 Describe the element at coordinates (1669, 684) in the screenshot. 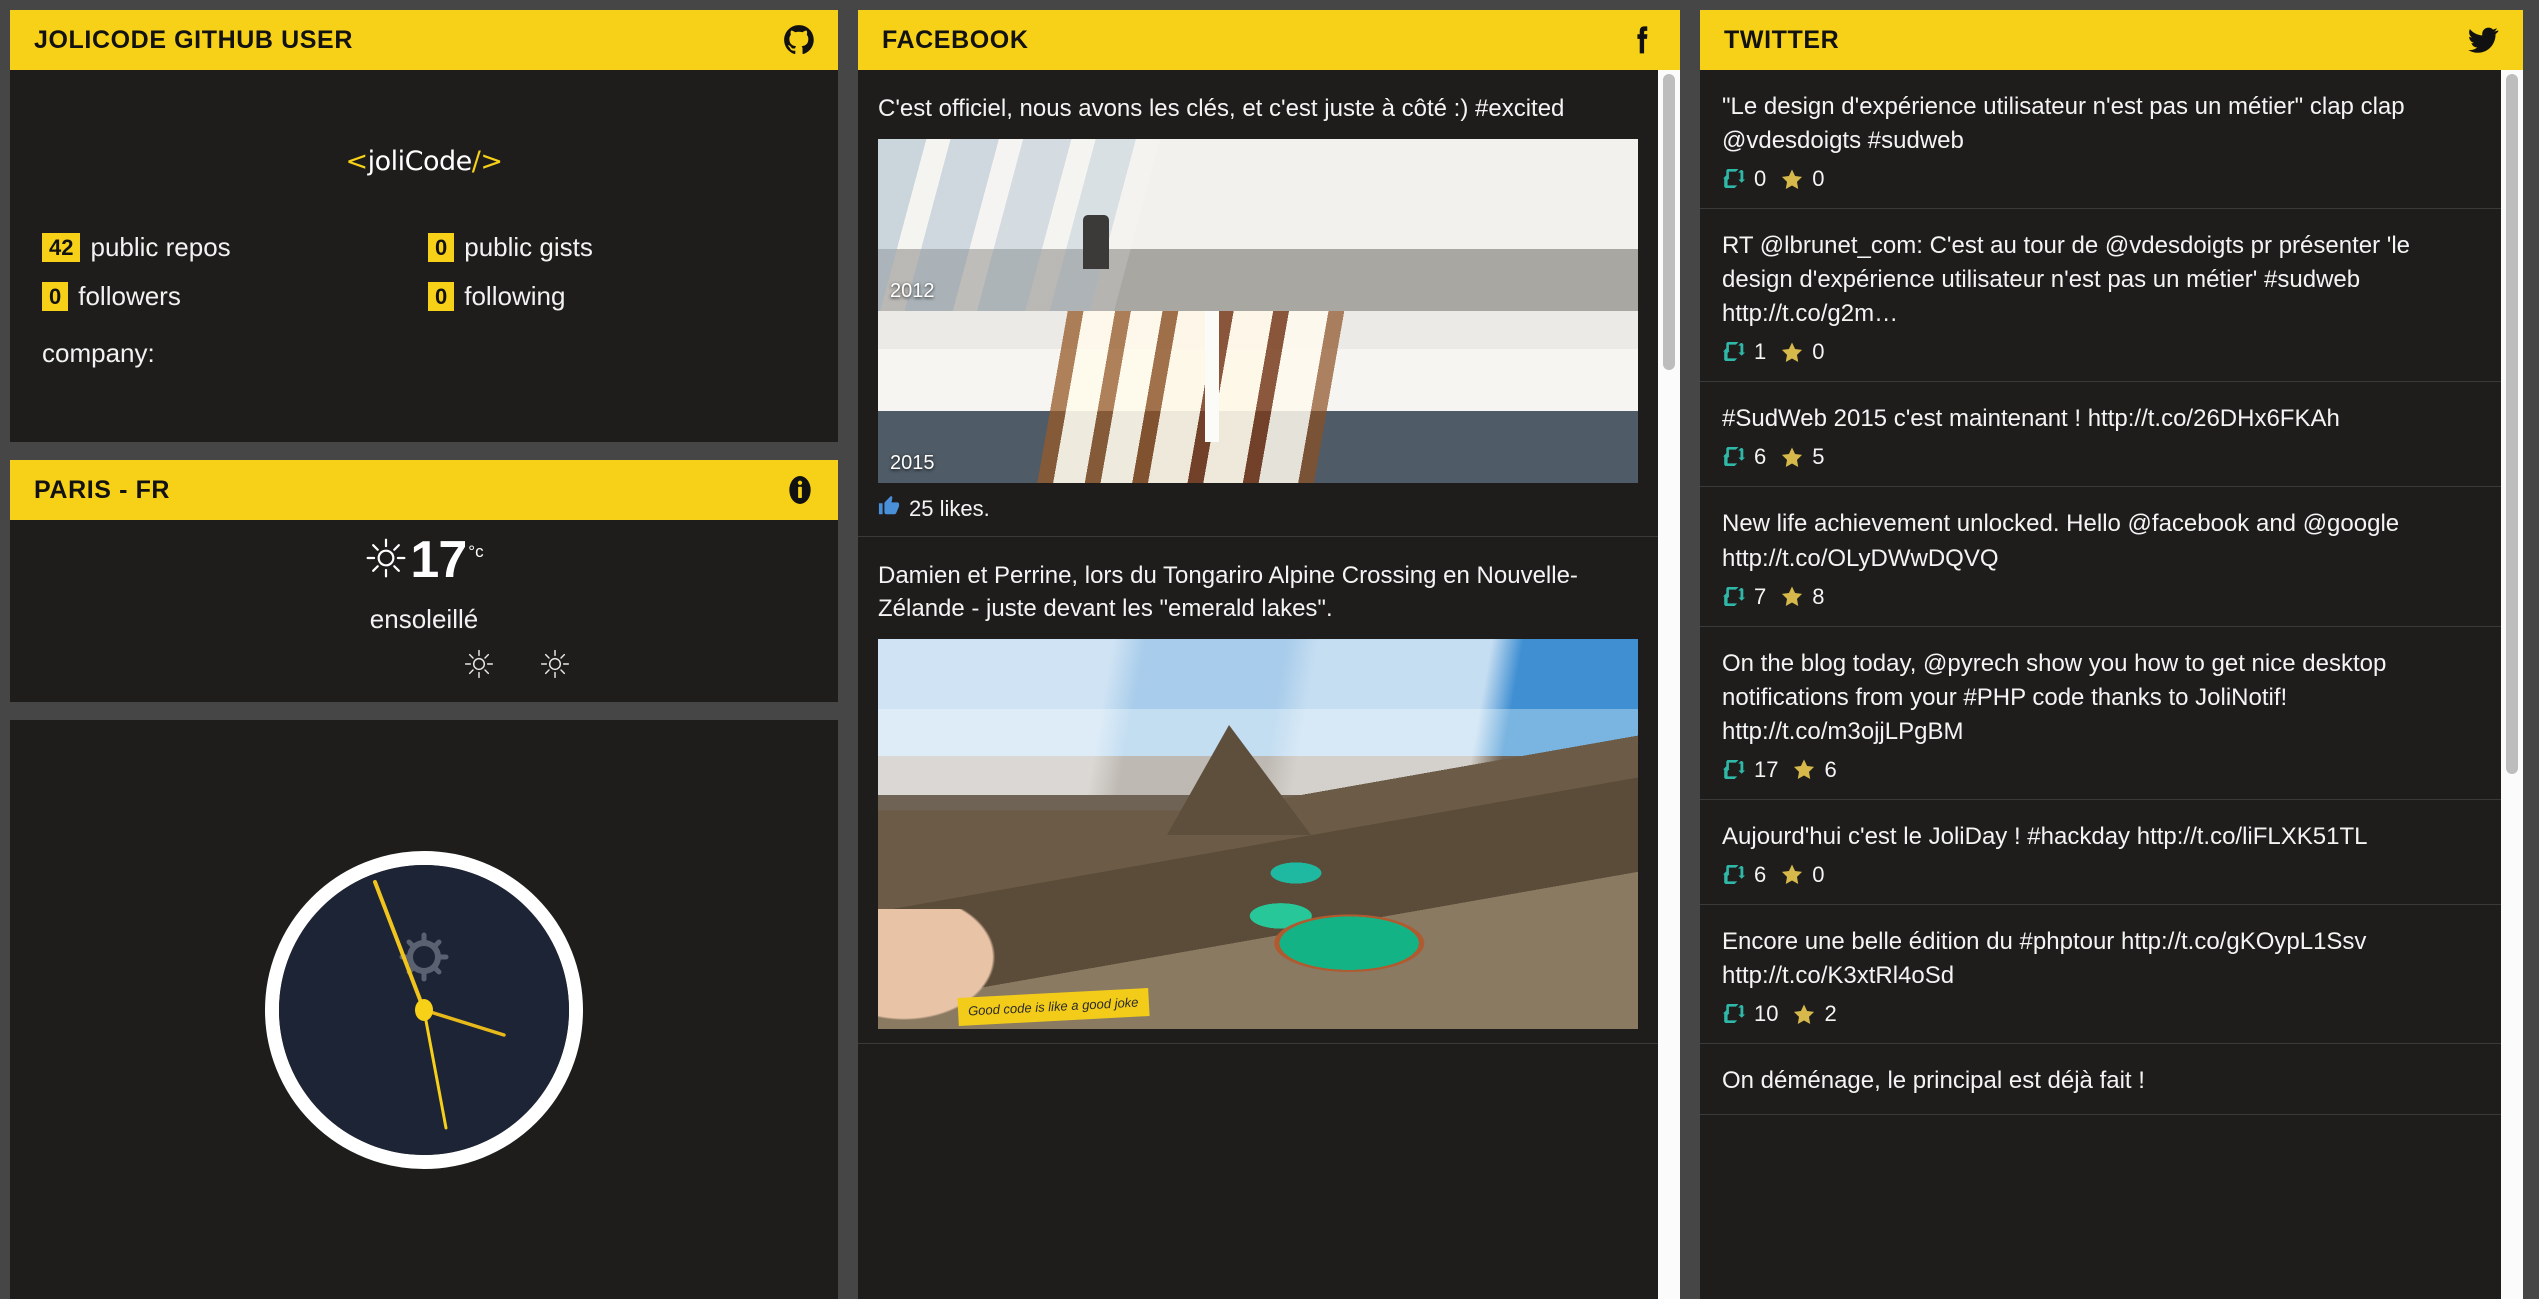

I see `facebook-scrollbar` at that location.